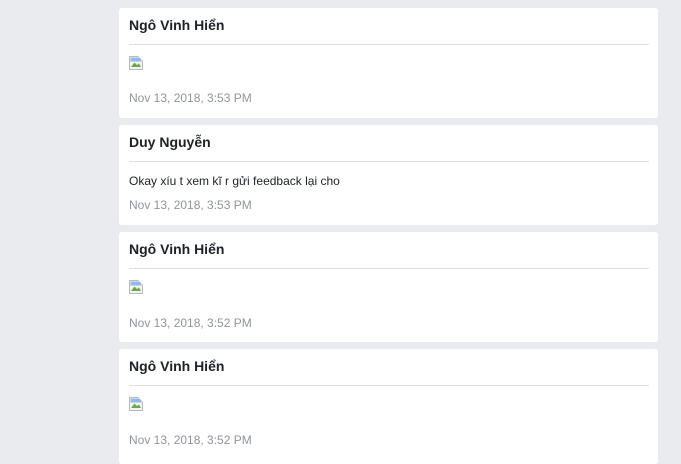 The height and width of the screenshot is (464, 681). Describe the element at coordinates (234, 181) in the screenshot. I see `message-text: Okay xíu t xem kĩ r gửi feedback lại cho` at that location.